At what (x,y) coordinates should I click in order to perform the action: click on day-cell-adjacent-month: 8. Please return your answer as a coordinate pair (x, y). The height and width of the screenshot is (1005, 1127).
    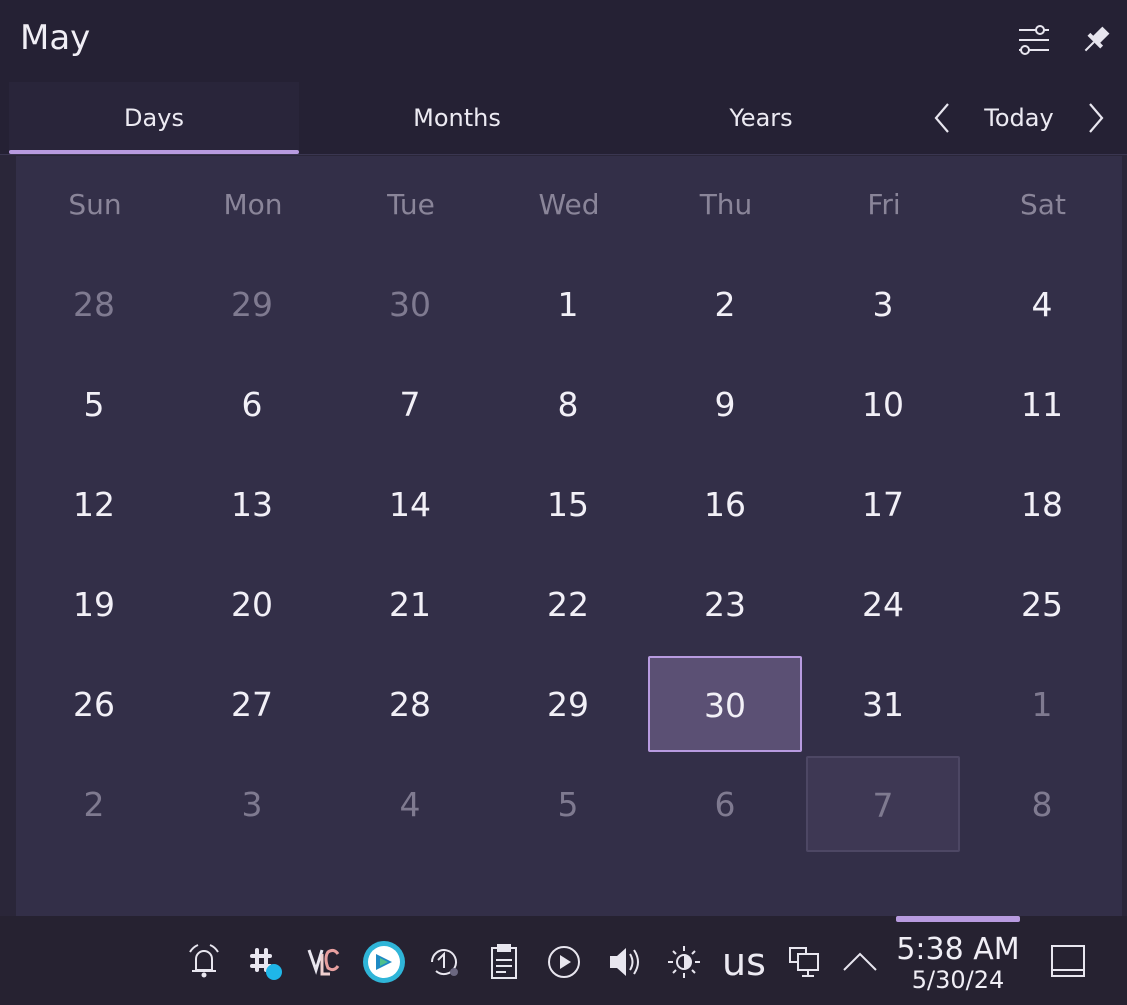
    Looking at the image, I should click on (1042, 804).